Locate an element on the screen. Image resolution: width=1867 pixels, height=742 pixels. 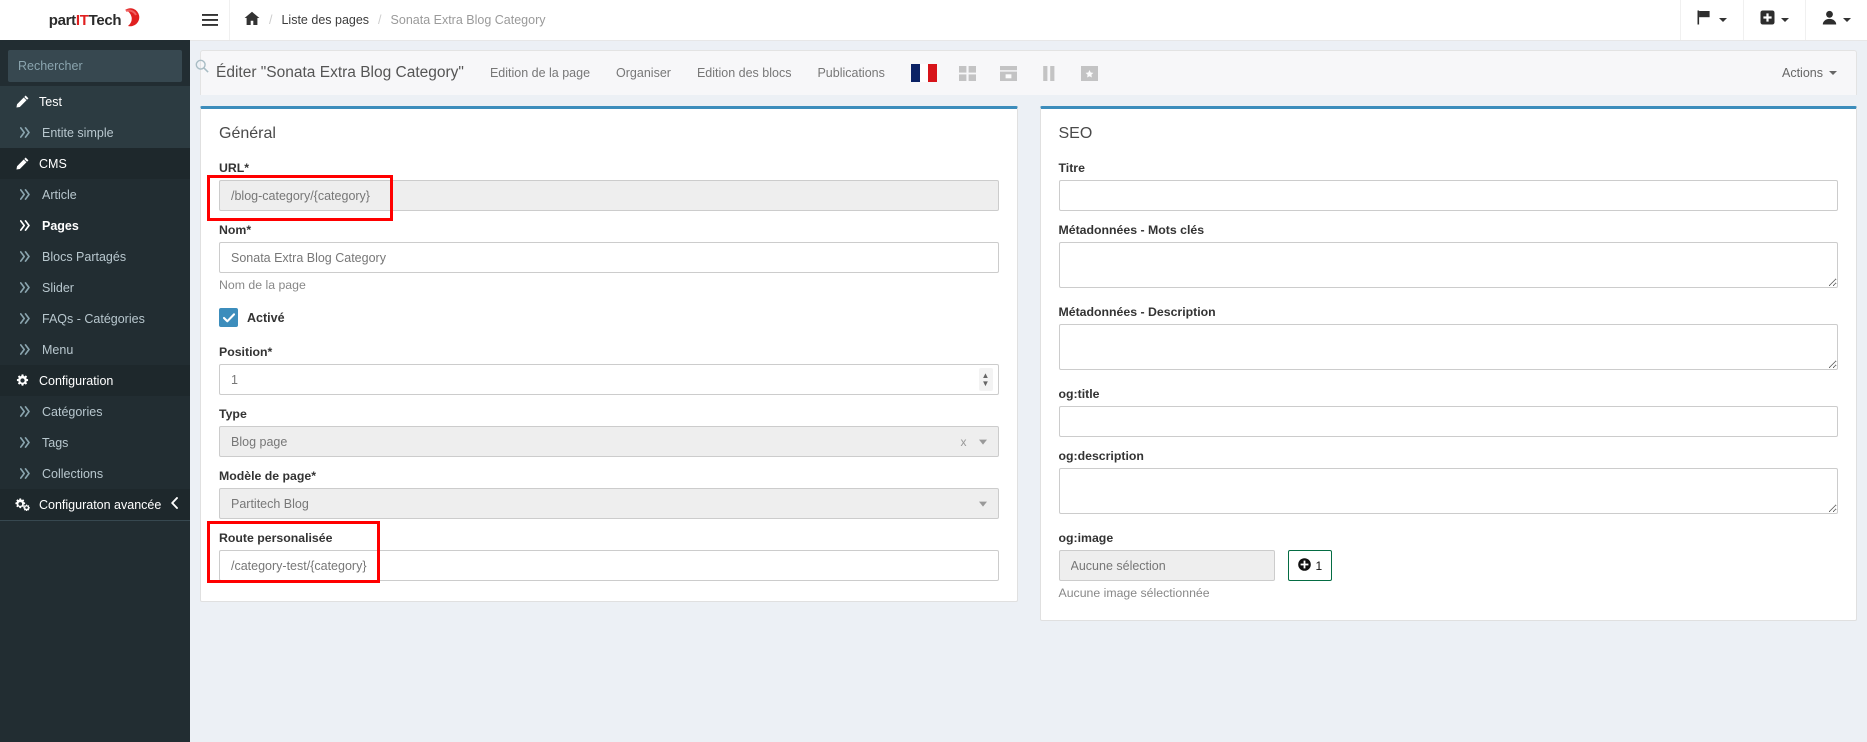
plus-circle-icon is located at coordinates (1304, 565).